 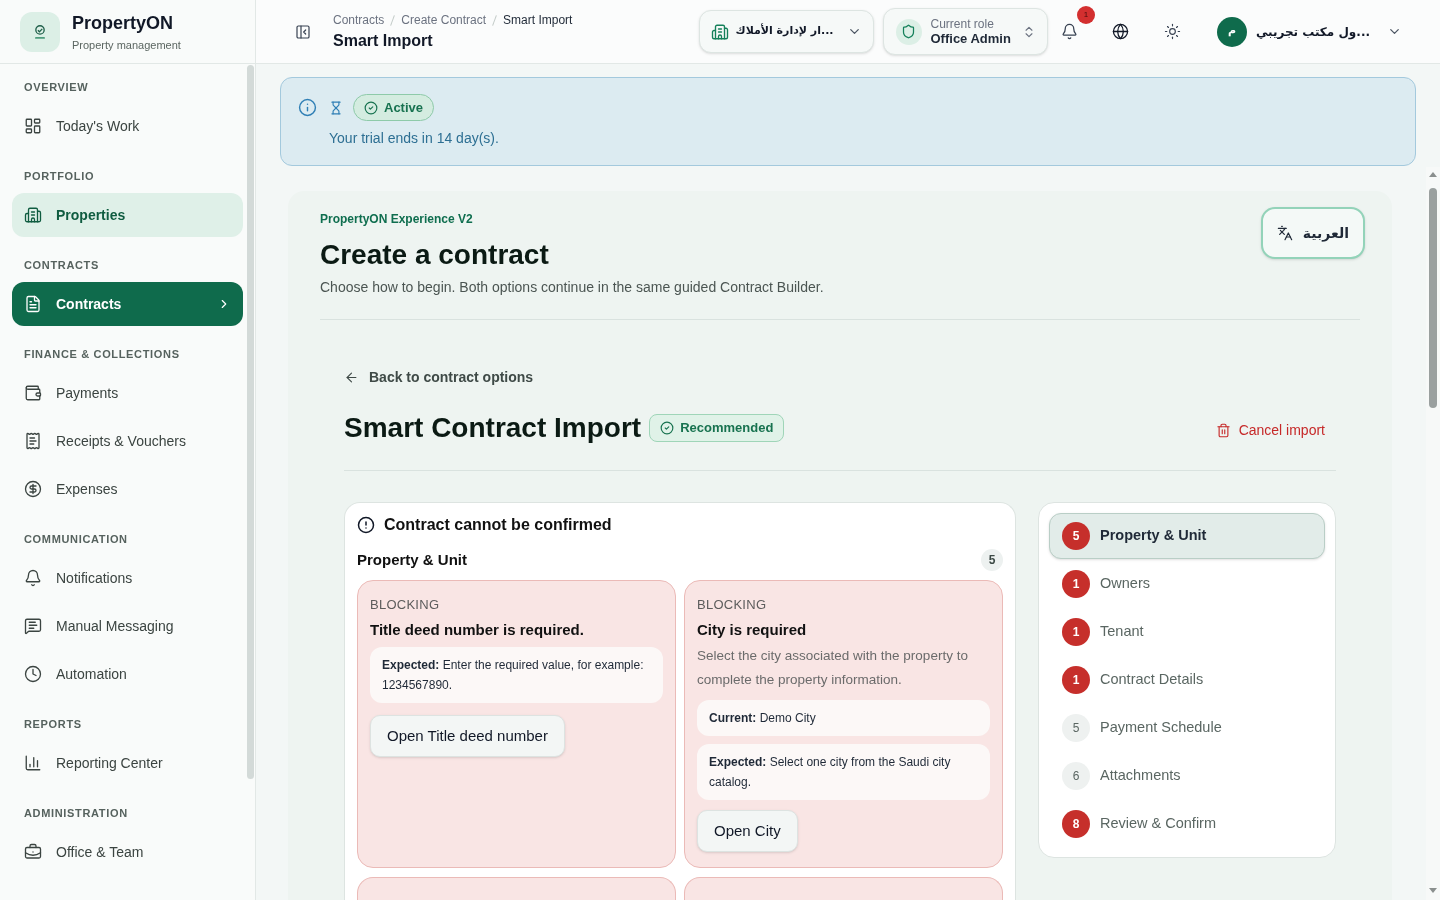 I want to click on nav-item: Office & Team, so click(x=127, y=852).